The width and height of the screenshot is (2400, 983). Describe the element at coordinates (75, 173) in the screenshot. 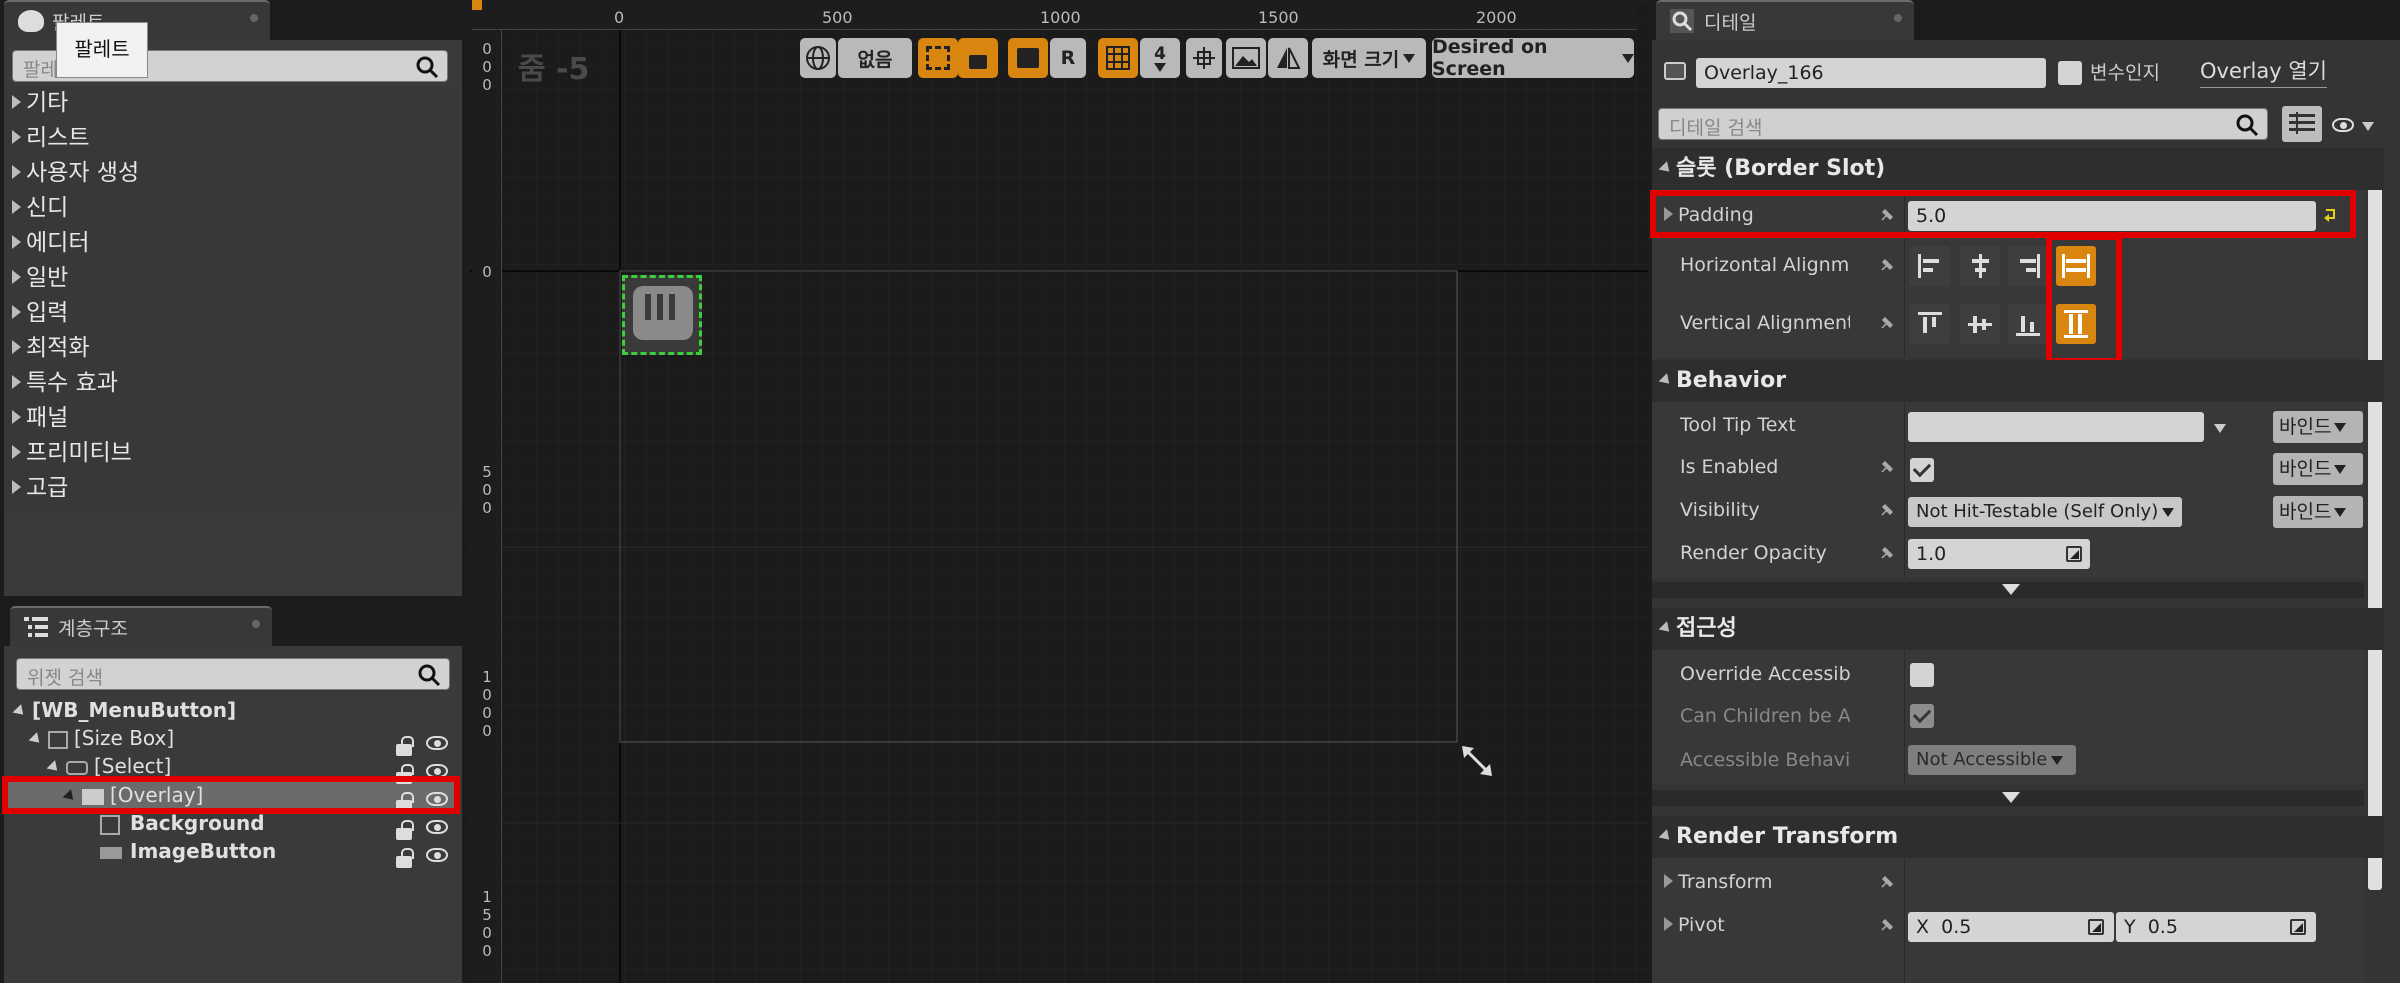

I see `category-user-created: 사용자 생성` at that location.